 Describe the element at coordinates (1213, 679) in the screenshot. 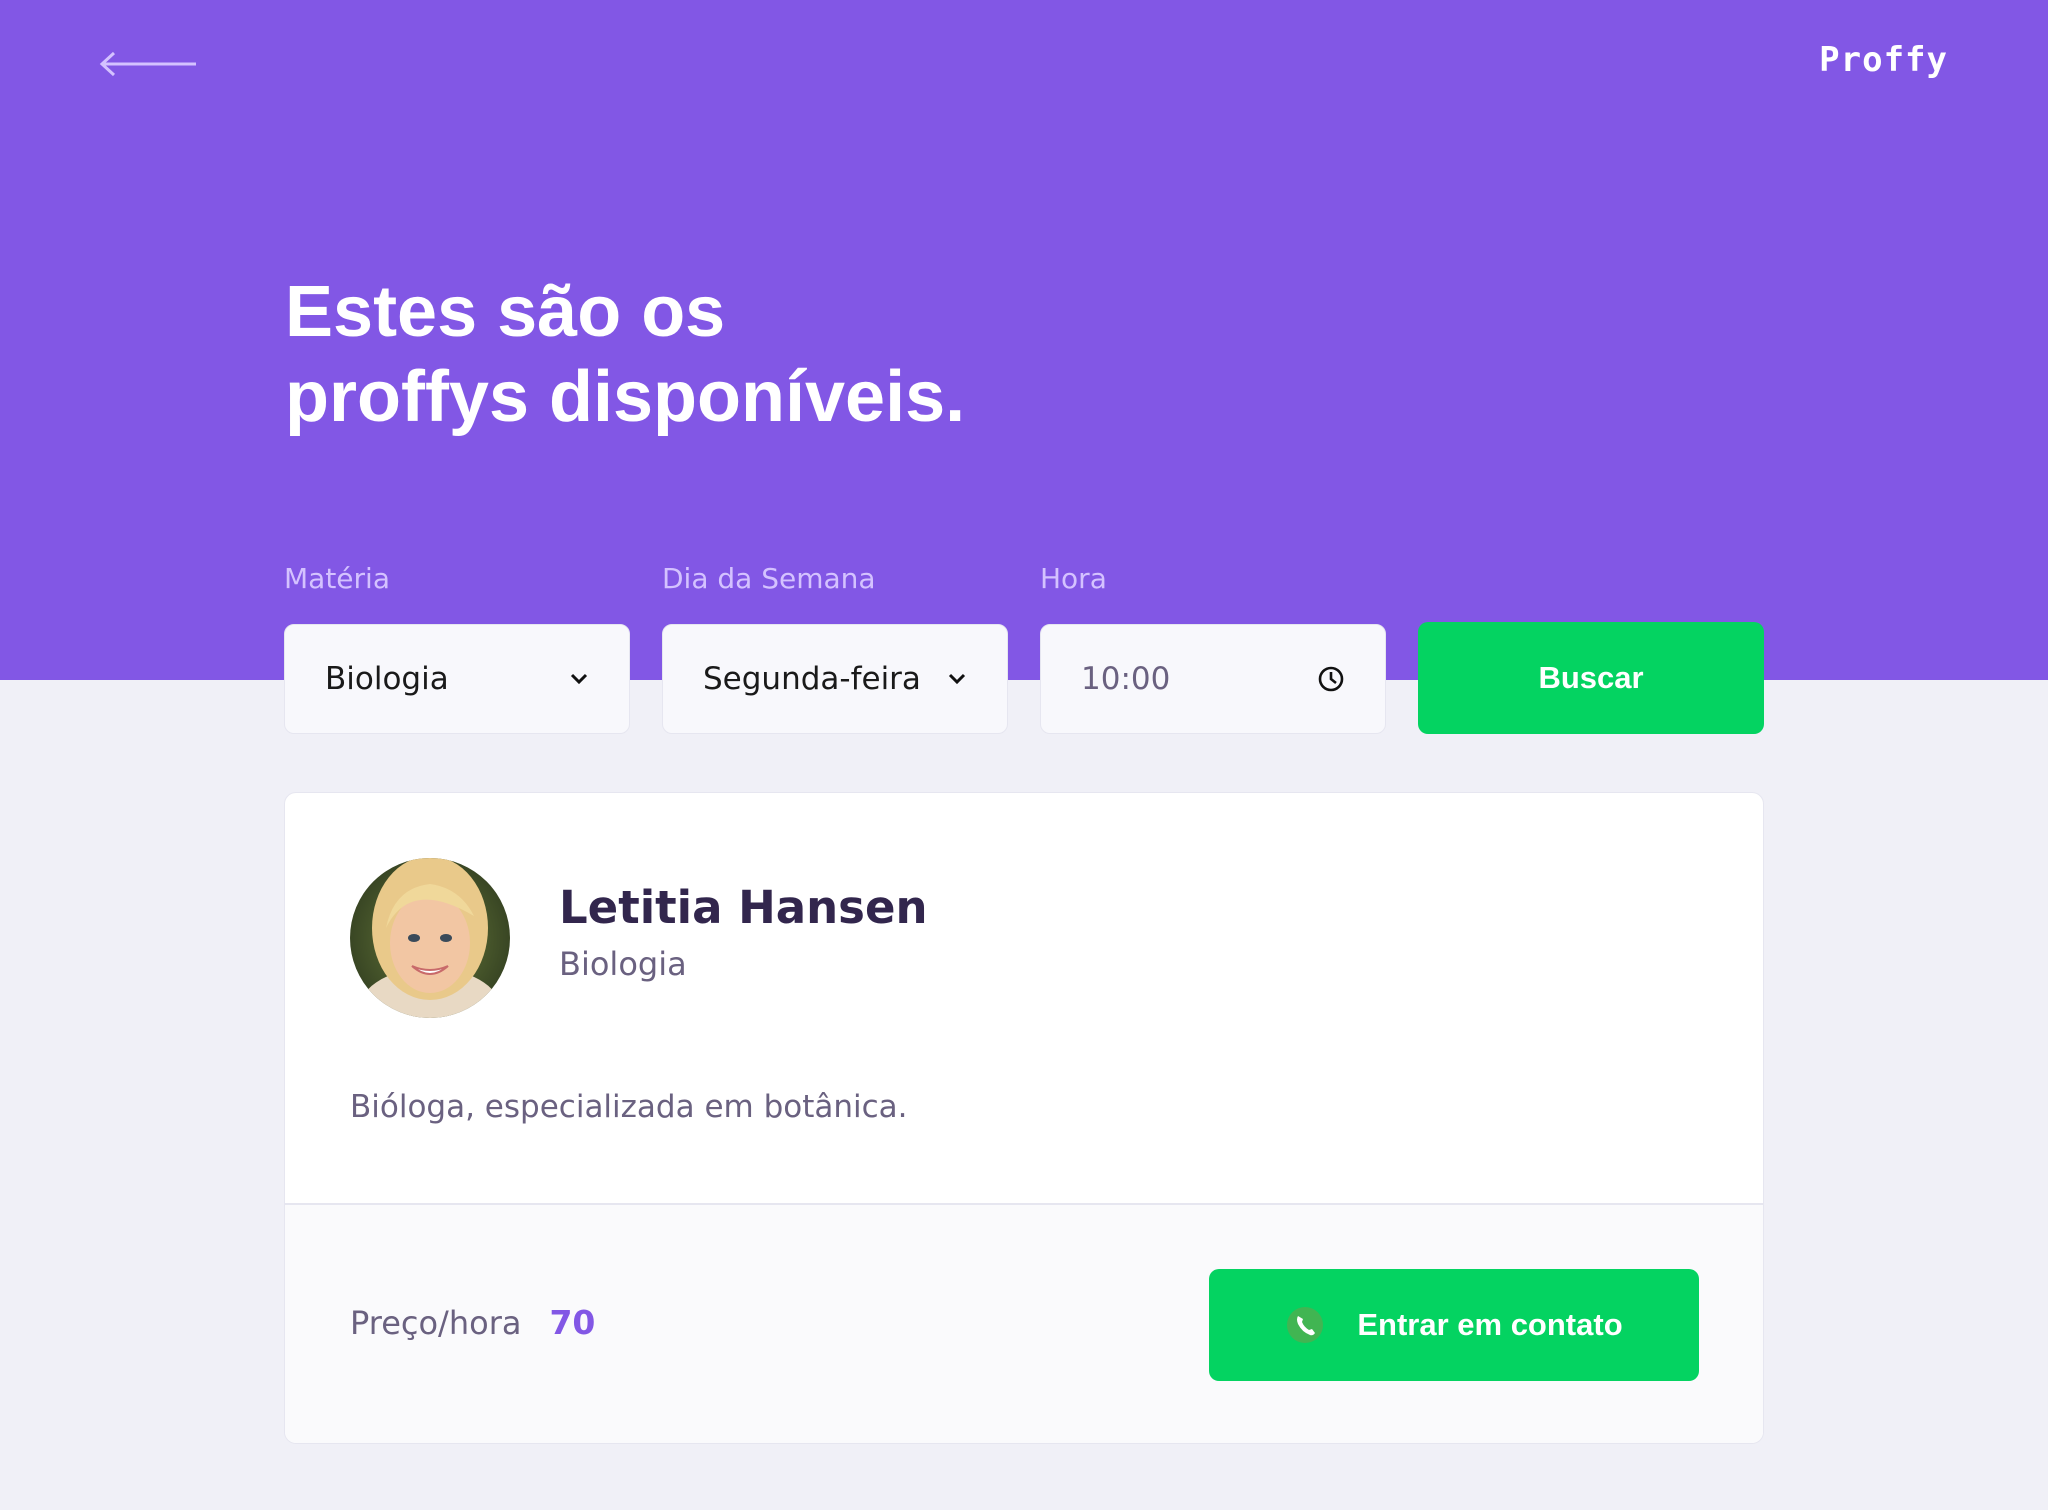

I see `time-input: 10:00` at that location.